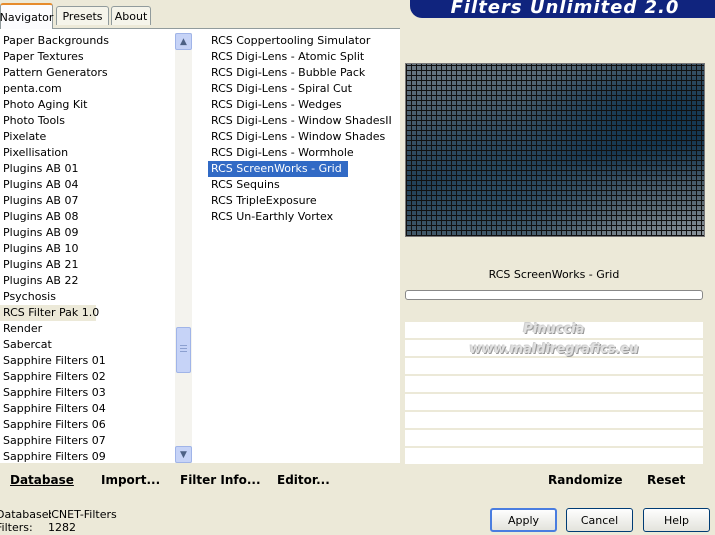 This screenshot has width=715, height=535. I want to click on filter-row: RCS Sequins, so click(304, 185).